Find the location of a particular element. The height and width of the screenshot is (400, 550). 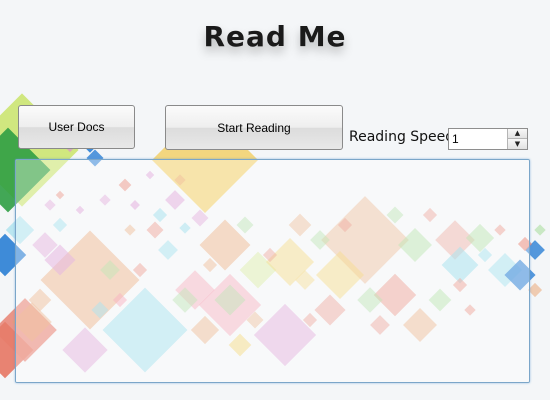

spin-down-button: ▼ is located at coordinates (517, 144).